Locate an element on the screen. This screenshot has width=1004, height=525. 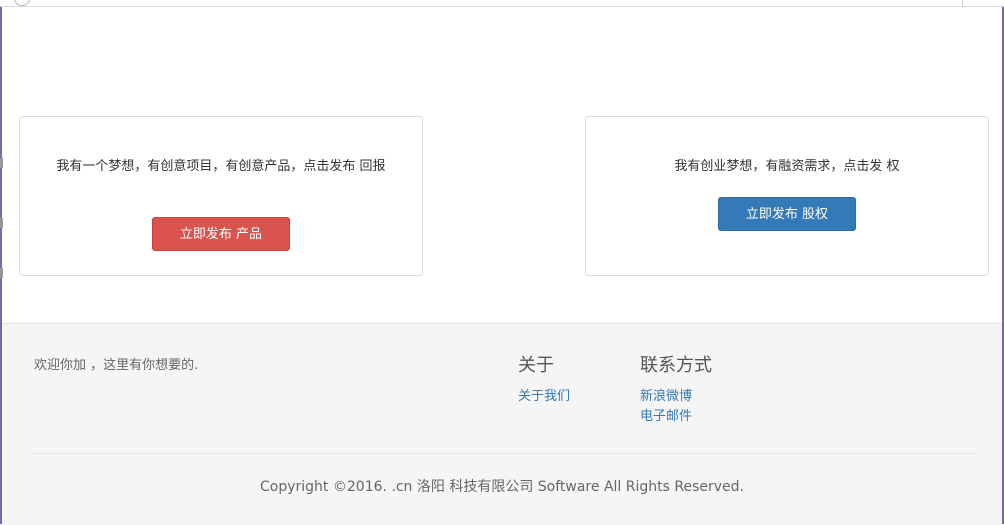
creative-project-card: 我有一个梦想，有创意项目，有创意产品，点击发布 回报 立即发布 产品 is located at coordinates (221, 196).